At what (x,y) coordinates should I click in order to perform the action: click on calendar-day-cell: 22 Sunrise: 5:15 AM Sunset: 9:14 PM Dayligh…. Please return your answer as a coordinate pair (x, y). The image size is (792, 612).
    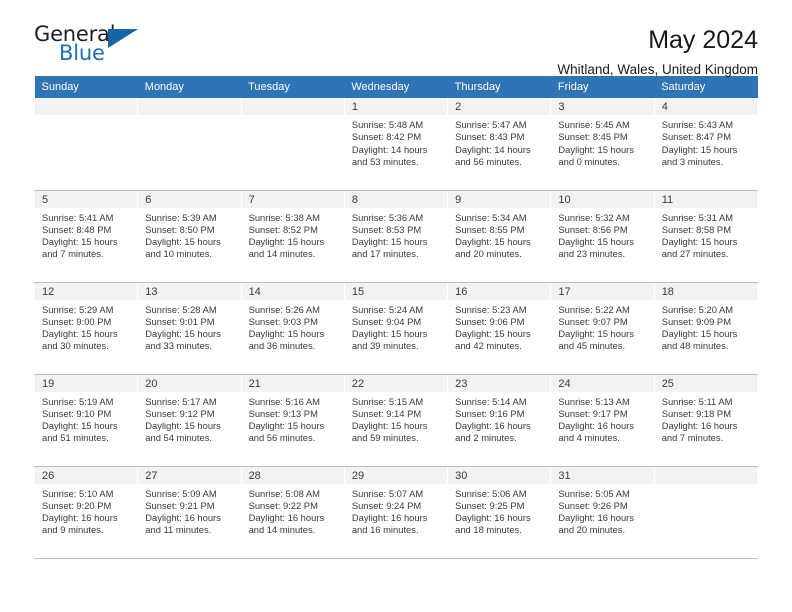
    Looking at the image, I should click on (396, 420).